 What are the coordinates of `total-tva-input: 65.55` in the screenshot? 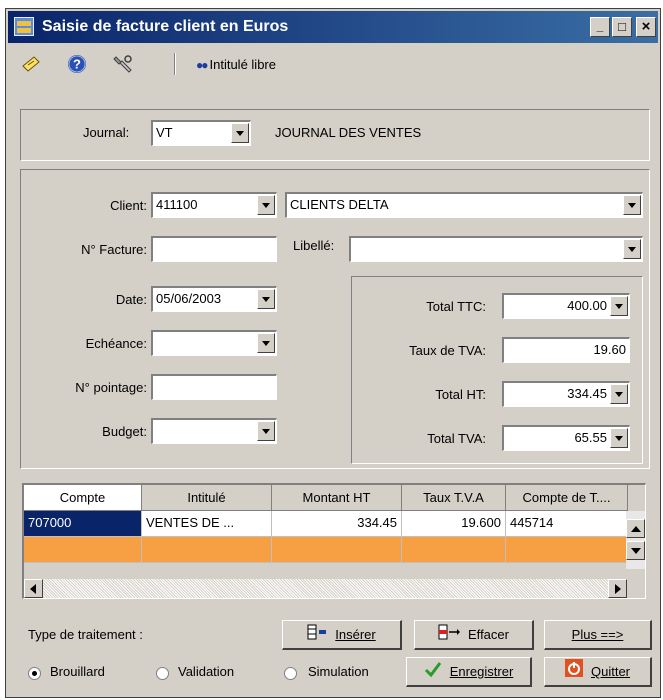 It's located at (566, 438).